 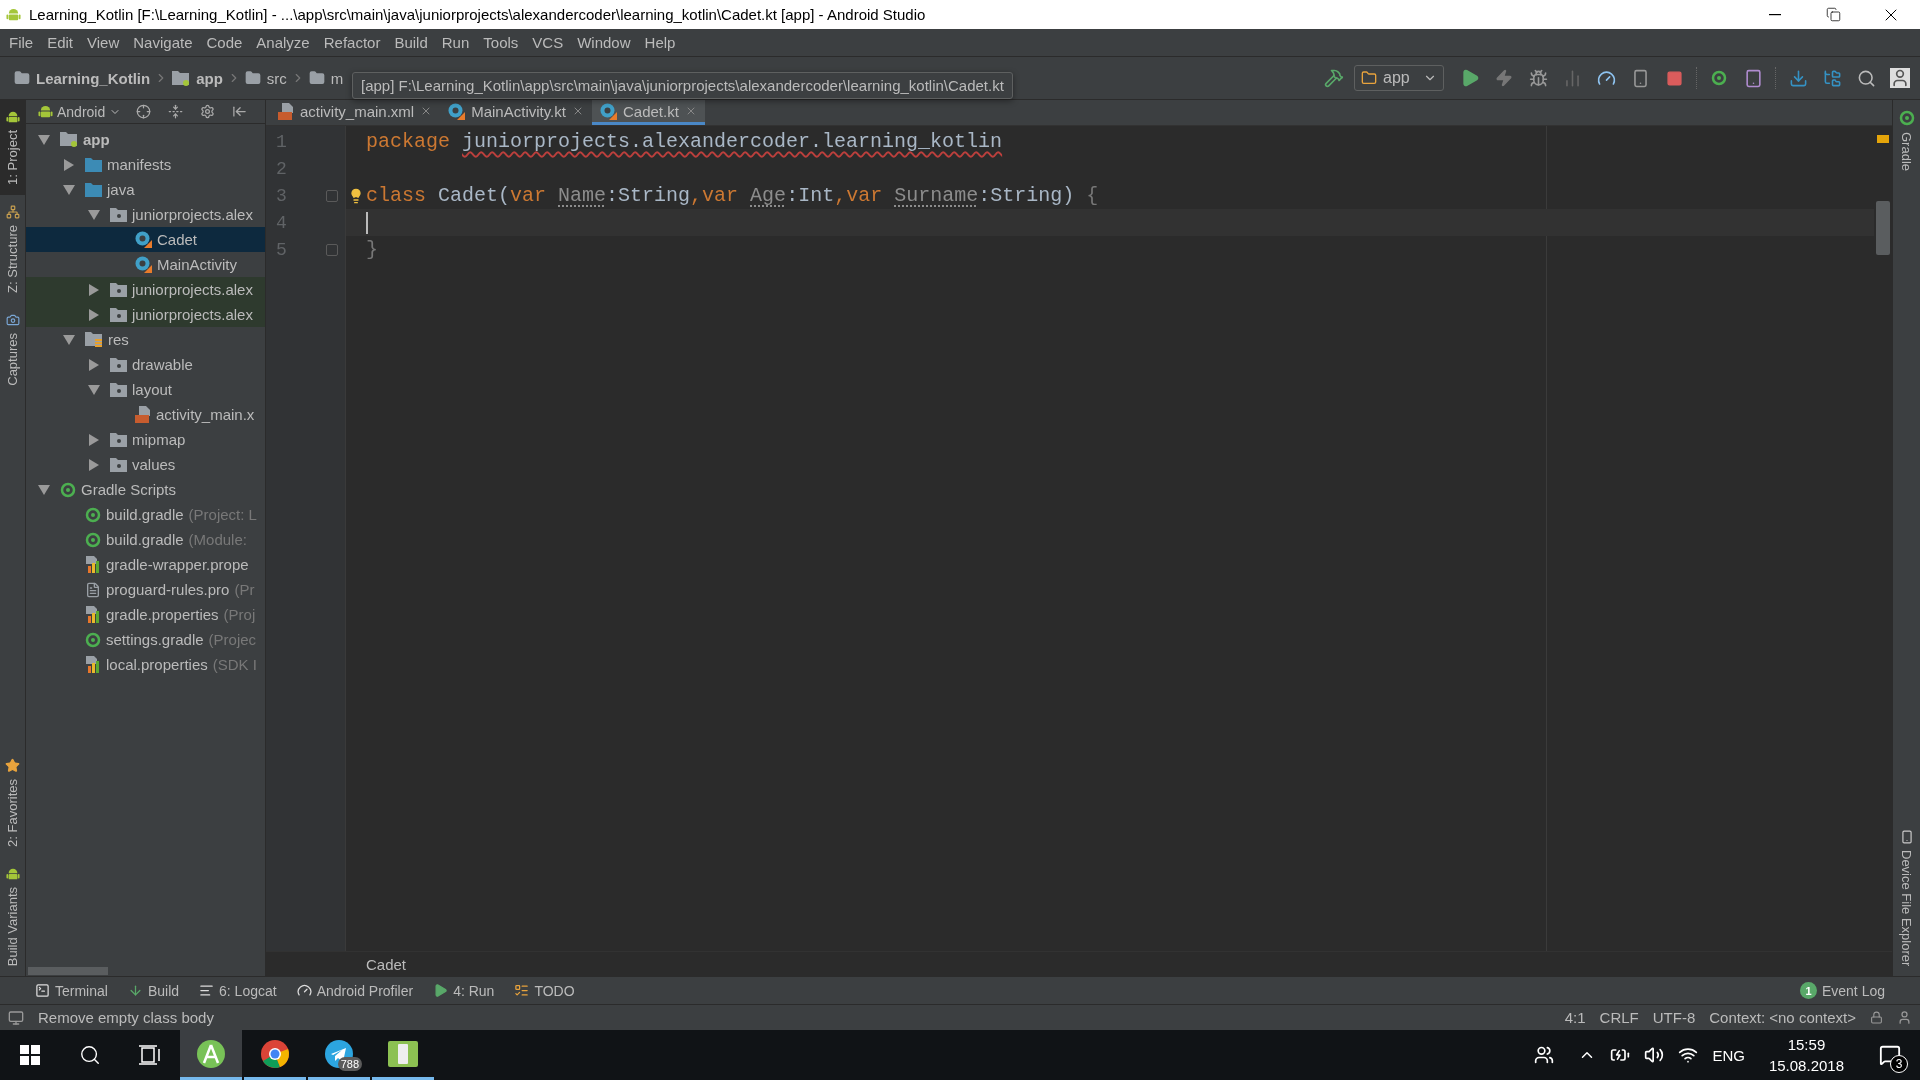 What do you see at coordinates (103, 42) in the screenshot?
I see `menu-item: View` at bounding box center [103, 42].